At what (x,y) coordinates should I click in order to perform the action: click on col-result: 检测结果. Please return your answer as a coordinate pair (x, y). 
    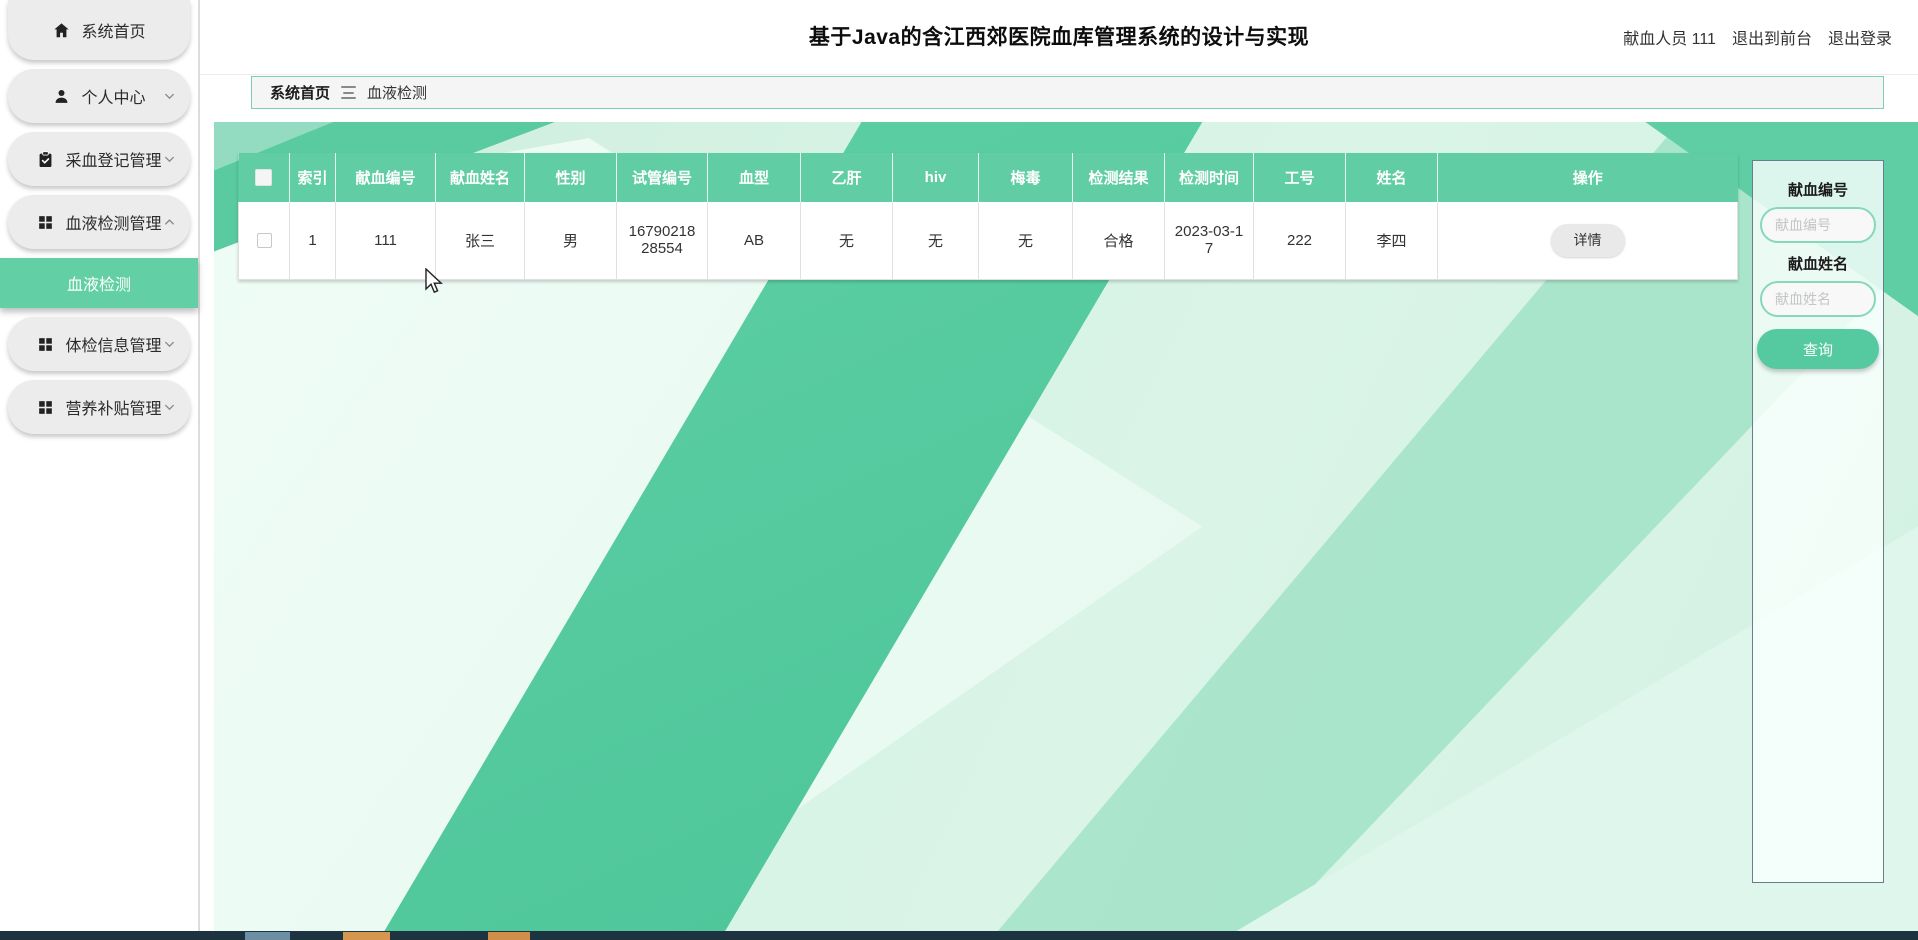
    Looking at the image, I should click on (1118, 177).